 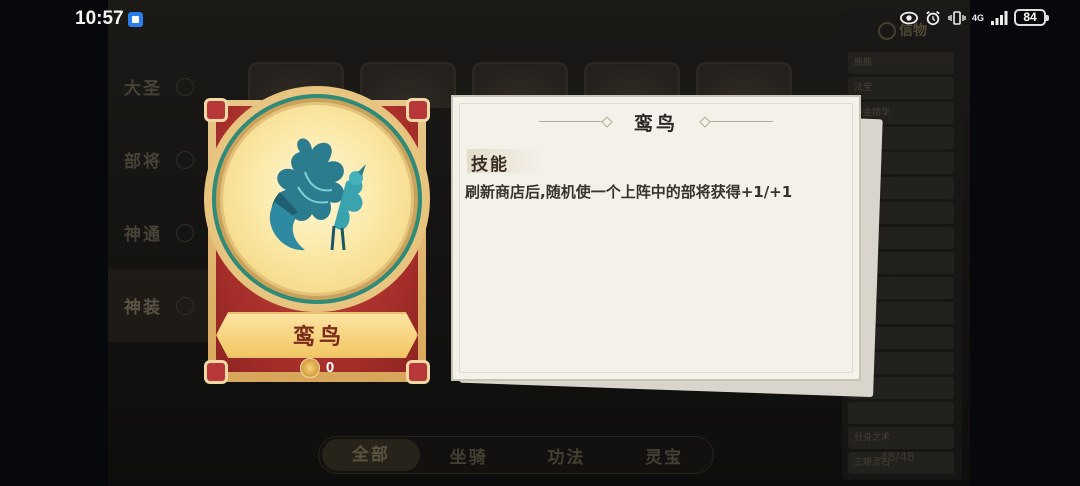 What do you see at coordinates (540, 19) in the screenshot?
I see `status-bar: 10:57 4G 84` at bounding box center [540, 19].